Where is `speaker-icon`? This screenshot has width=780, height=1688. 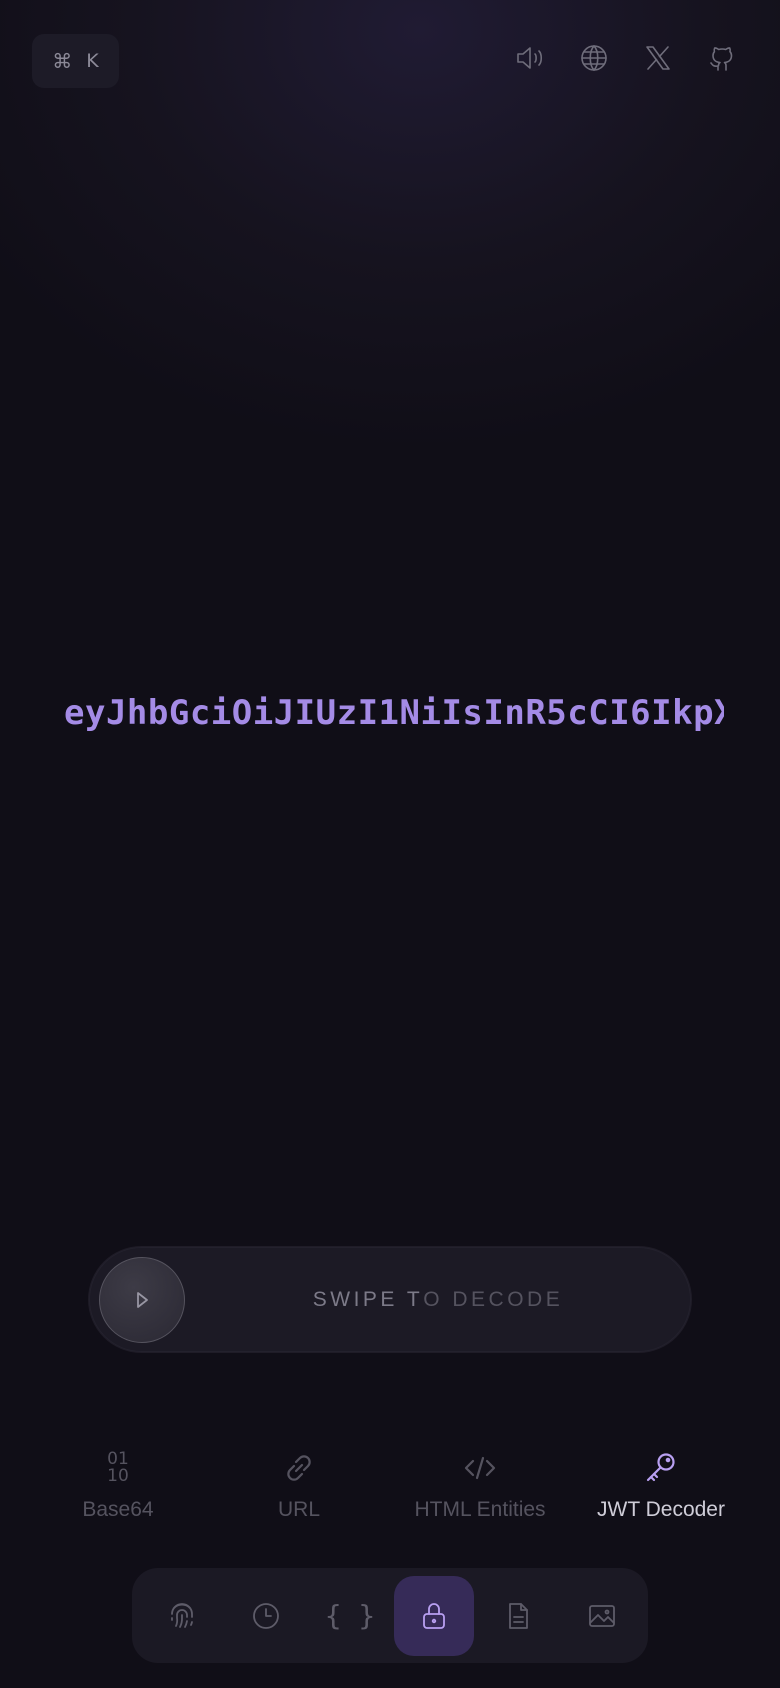
speaker-icon is located at coordinates (530, 58).